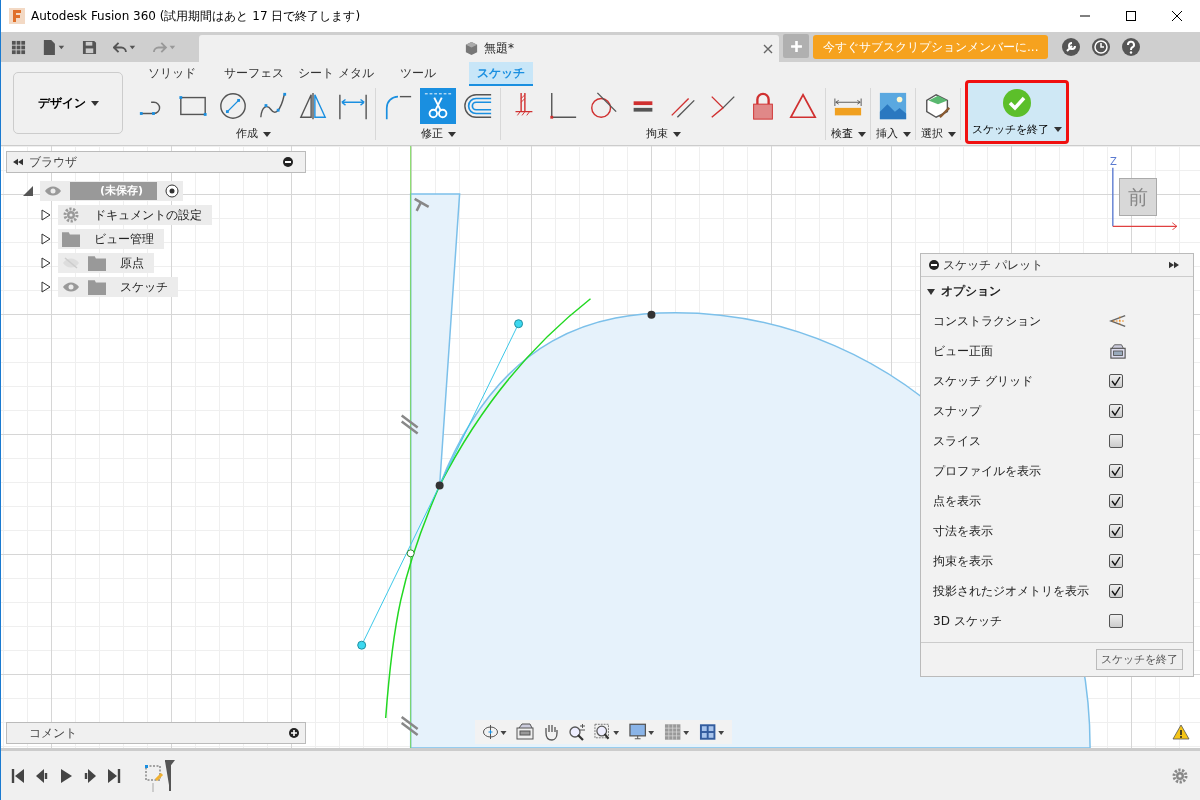 Image resolution: width=1200 pixels, height=800 pixels. Describe the element at coordinates (438, 133) in the screenshot. I see `tool-group-menu: 修正` at that location.